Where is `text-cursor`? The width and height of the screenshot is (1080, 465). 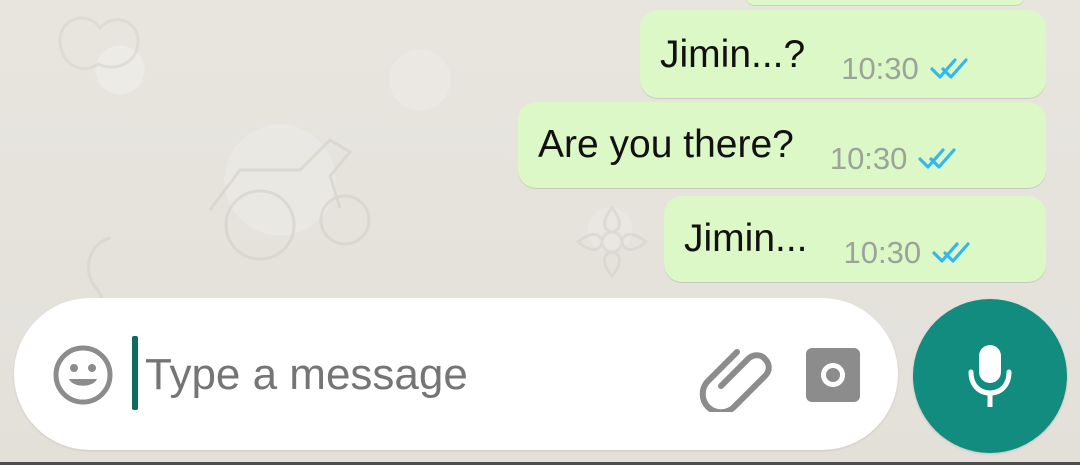
text-cursor is located at coordinates (135, 373).